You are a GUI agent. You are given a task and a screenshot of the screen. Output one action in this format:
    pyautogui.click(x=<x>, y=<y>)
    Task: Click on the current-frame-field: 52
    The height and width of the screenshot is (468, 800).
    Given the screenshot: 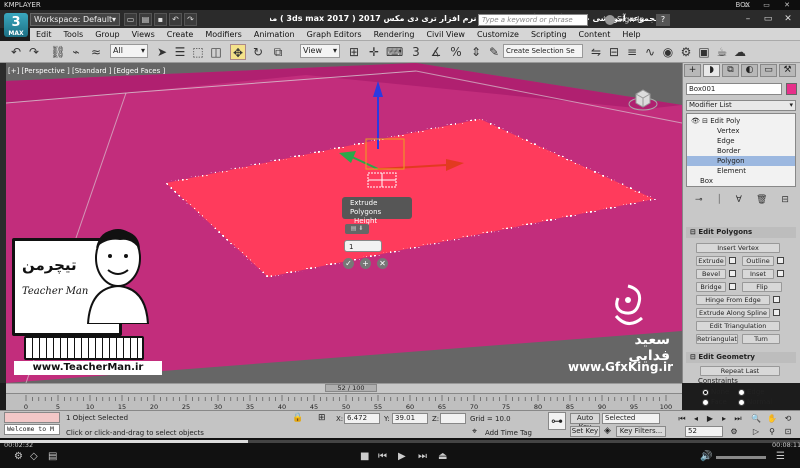 What is the action you would take?
    pyautogui.click(x=704, y=431)
    